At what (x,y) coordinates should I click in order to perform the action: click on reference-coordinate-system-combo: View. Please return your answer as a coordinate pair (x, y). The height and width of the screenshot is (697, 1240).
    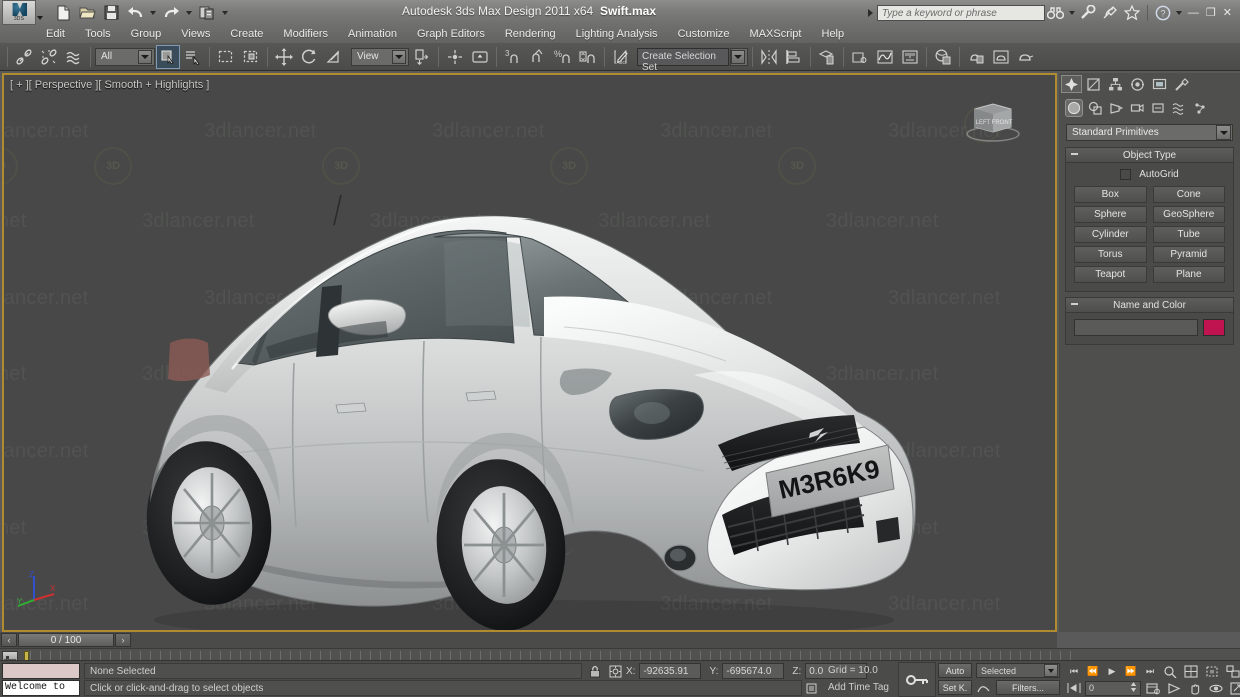
    Looking at the image, I should click on (380, 56).